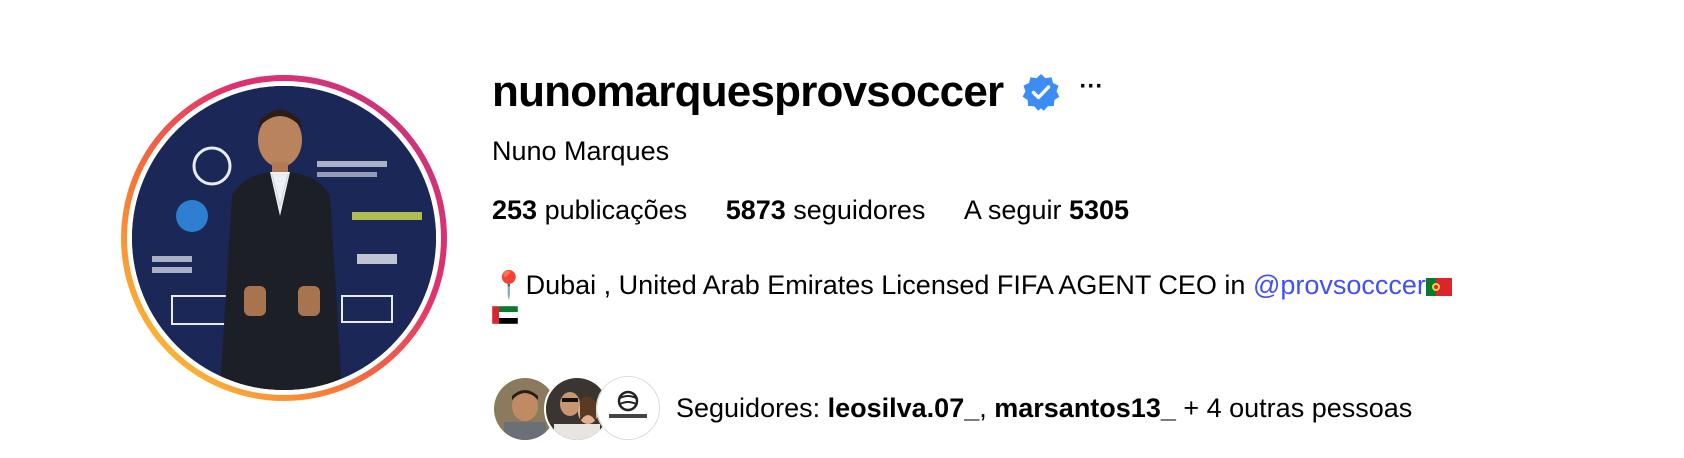 This screenshot has height=458, width=1684. Describe the element at coordinates (1099, 210) in the screenshot. I see `following-count: 5305` at that location.